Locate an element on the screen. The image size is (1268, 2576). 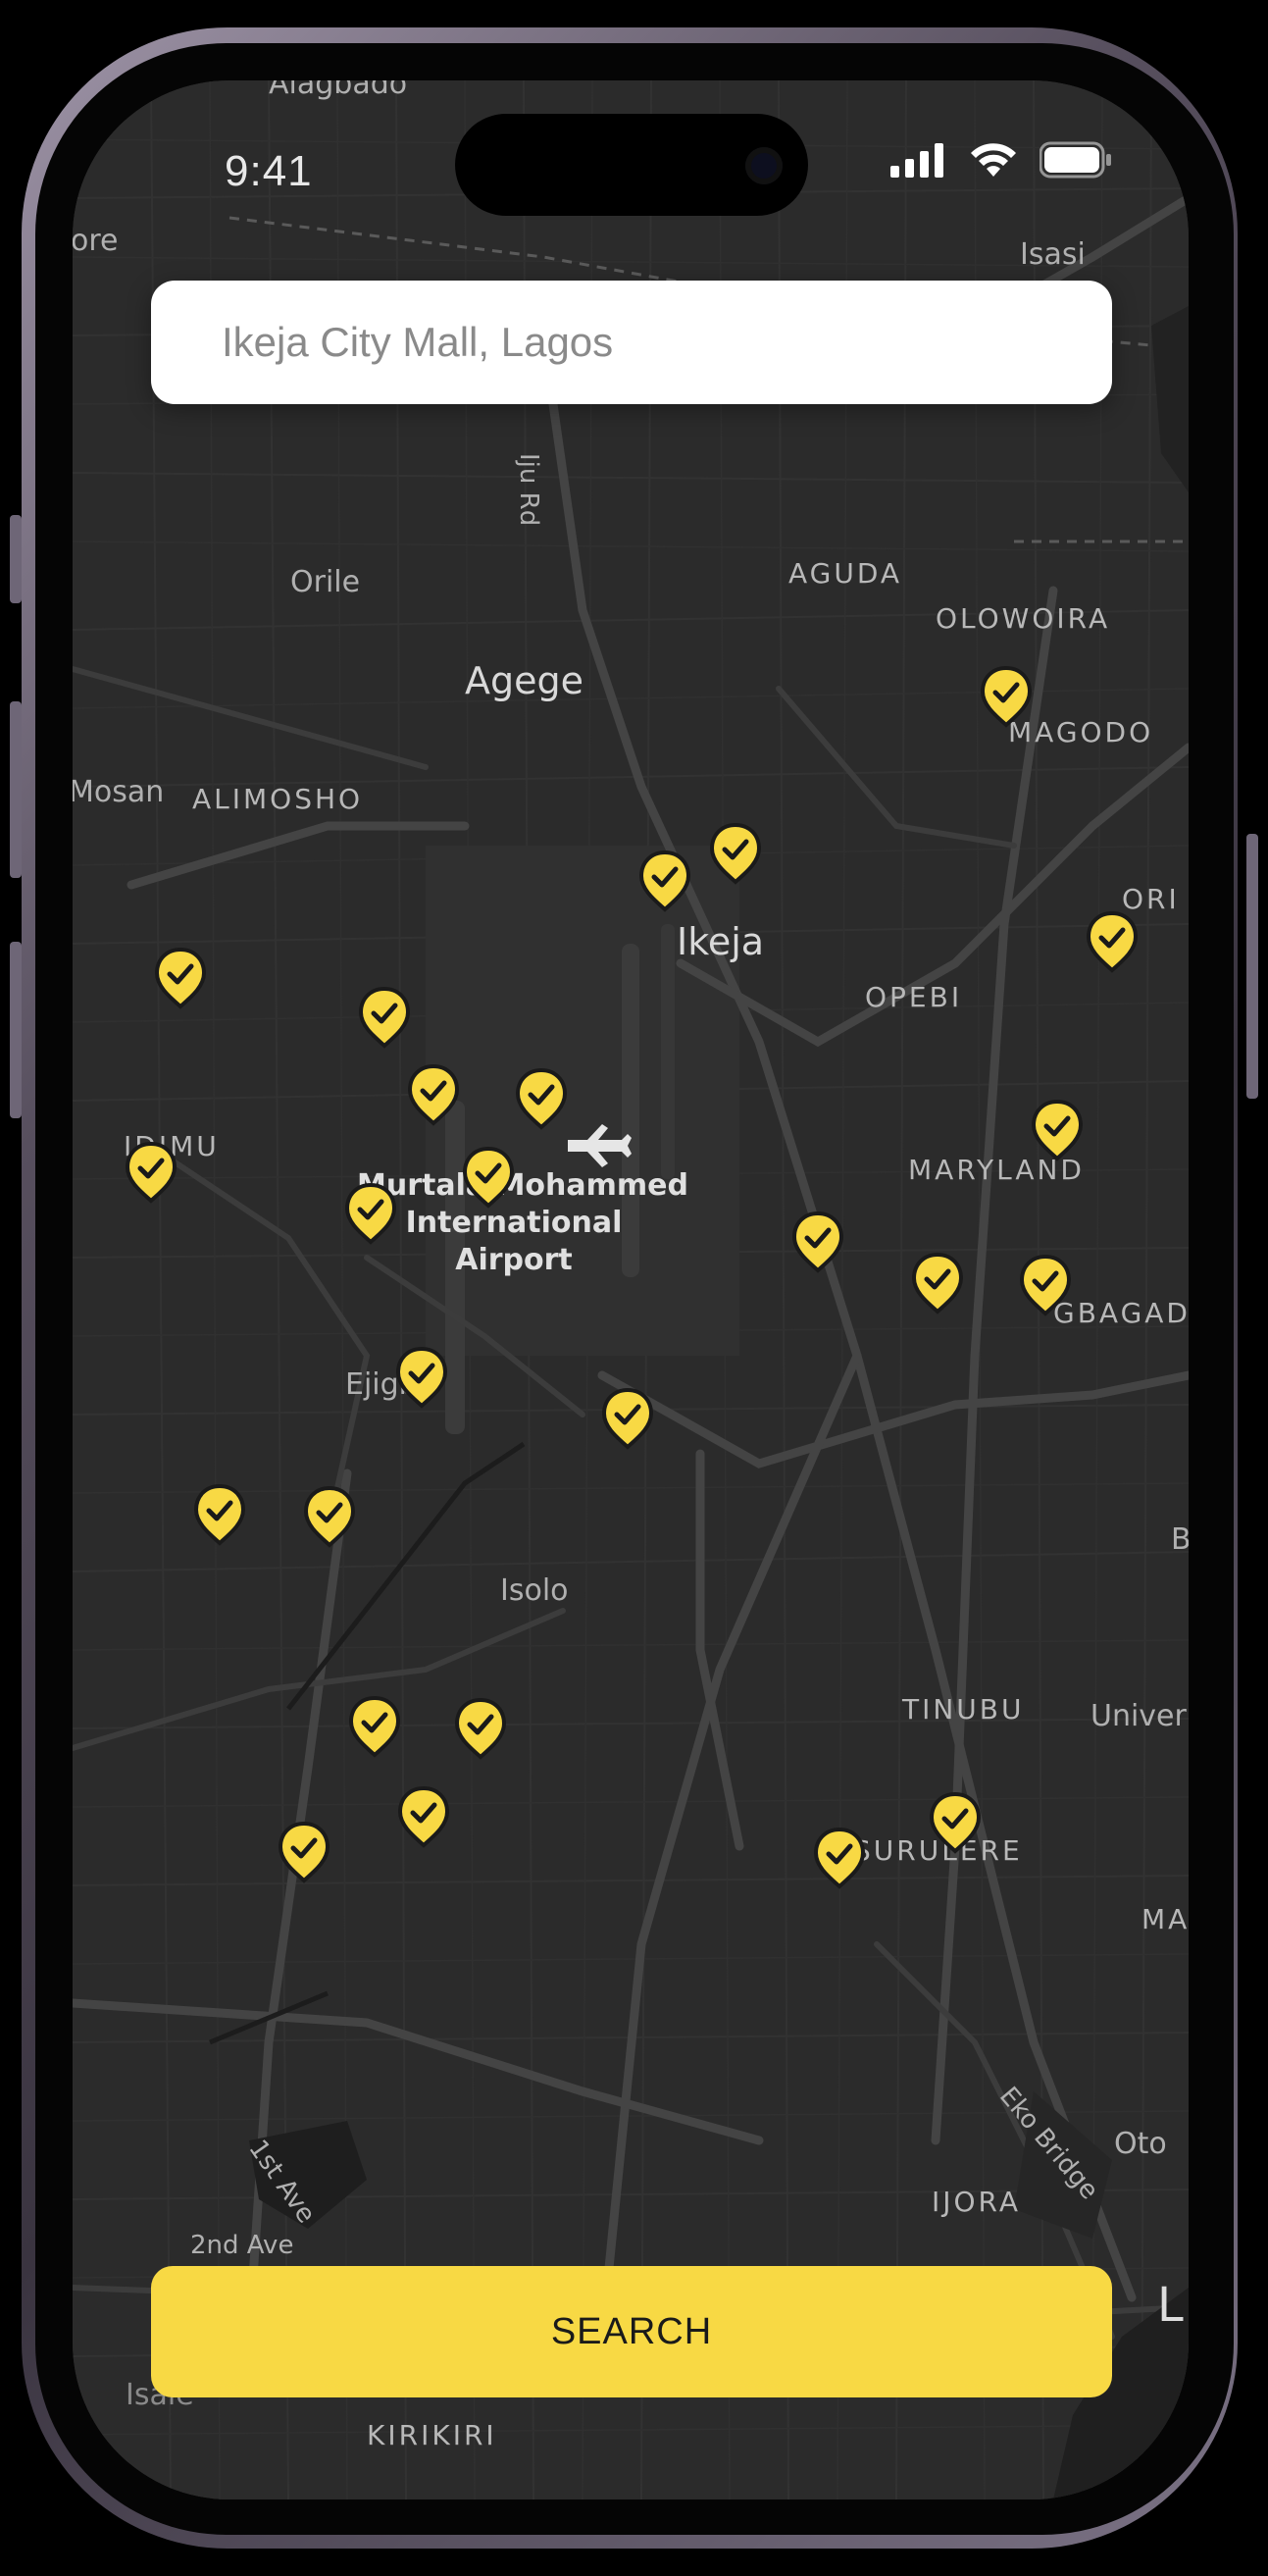
search-box is located at coordinates (632, 342).